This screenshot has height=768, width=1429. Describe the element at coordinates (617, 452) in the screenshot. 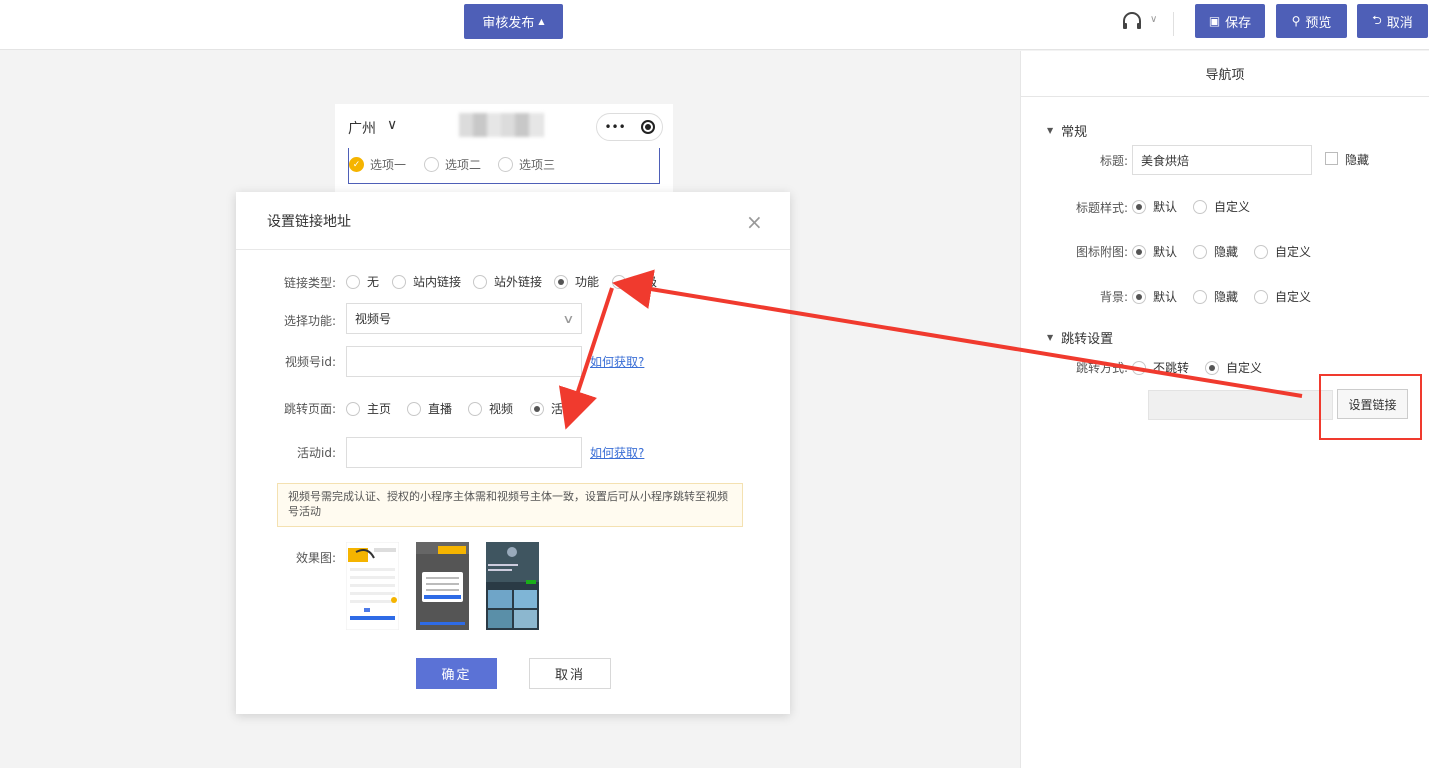

I see `how-to-get-activity-id-link: 如何获取?` at that location.